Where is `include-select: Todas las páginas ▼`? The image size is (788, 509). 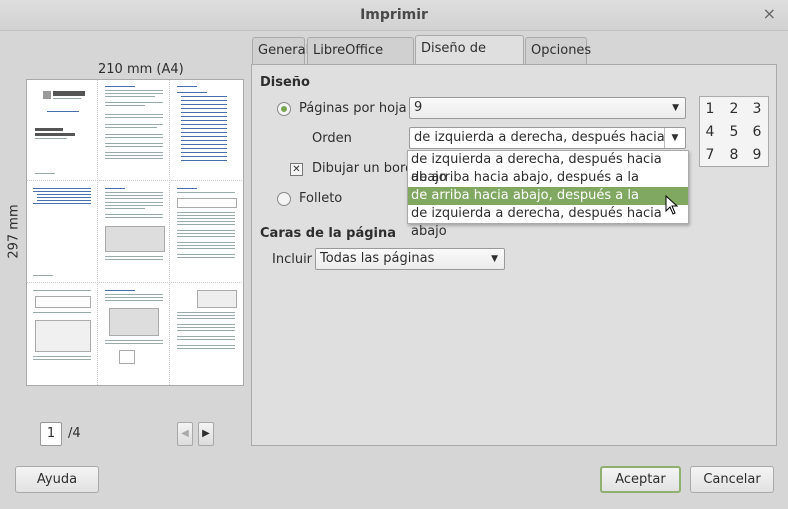
include-select: Todas las páginas ▼ is located at coordinates (410, 259).